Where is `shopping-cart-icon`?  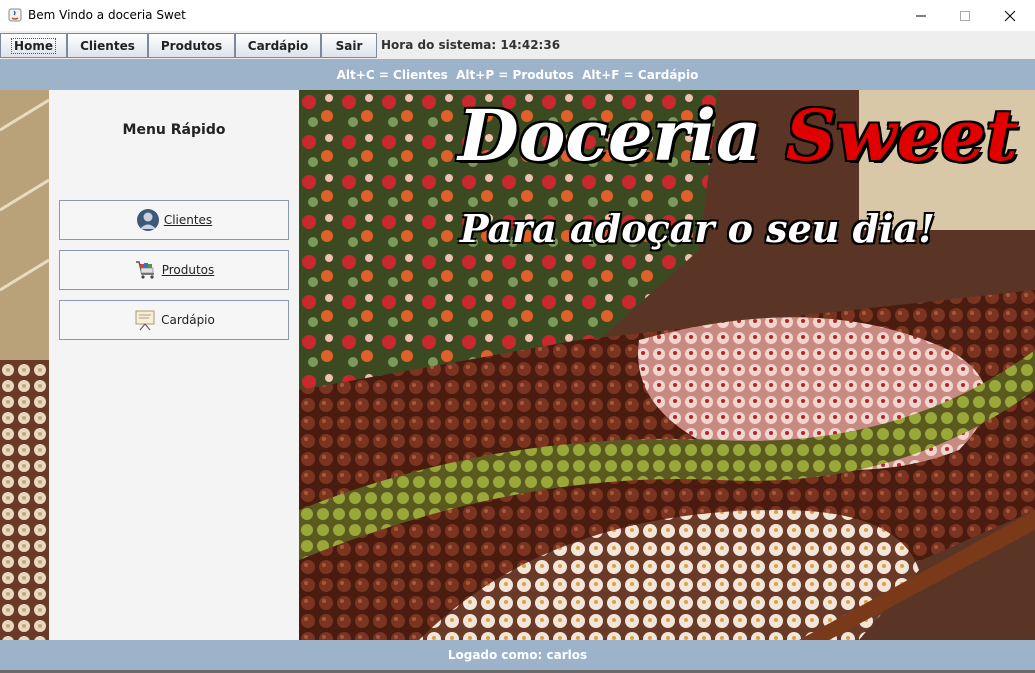
shopping-cart-icon is located at coordinates (144, 270).